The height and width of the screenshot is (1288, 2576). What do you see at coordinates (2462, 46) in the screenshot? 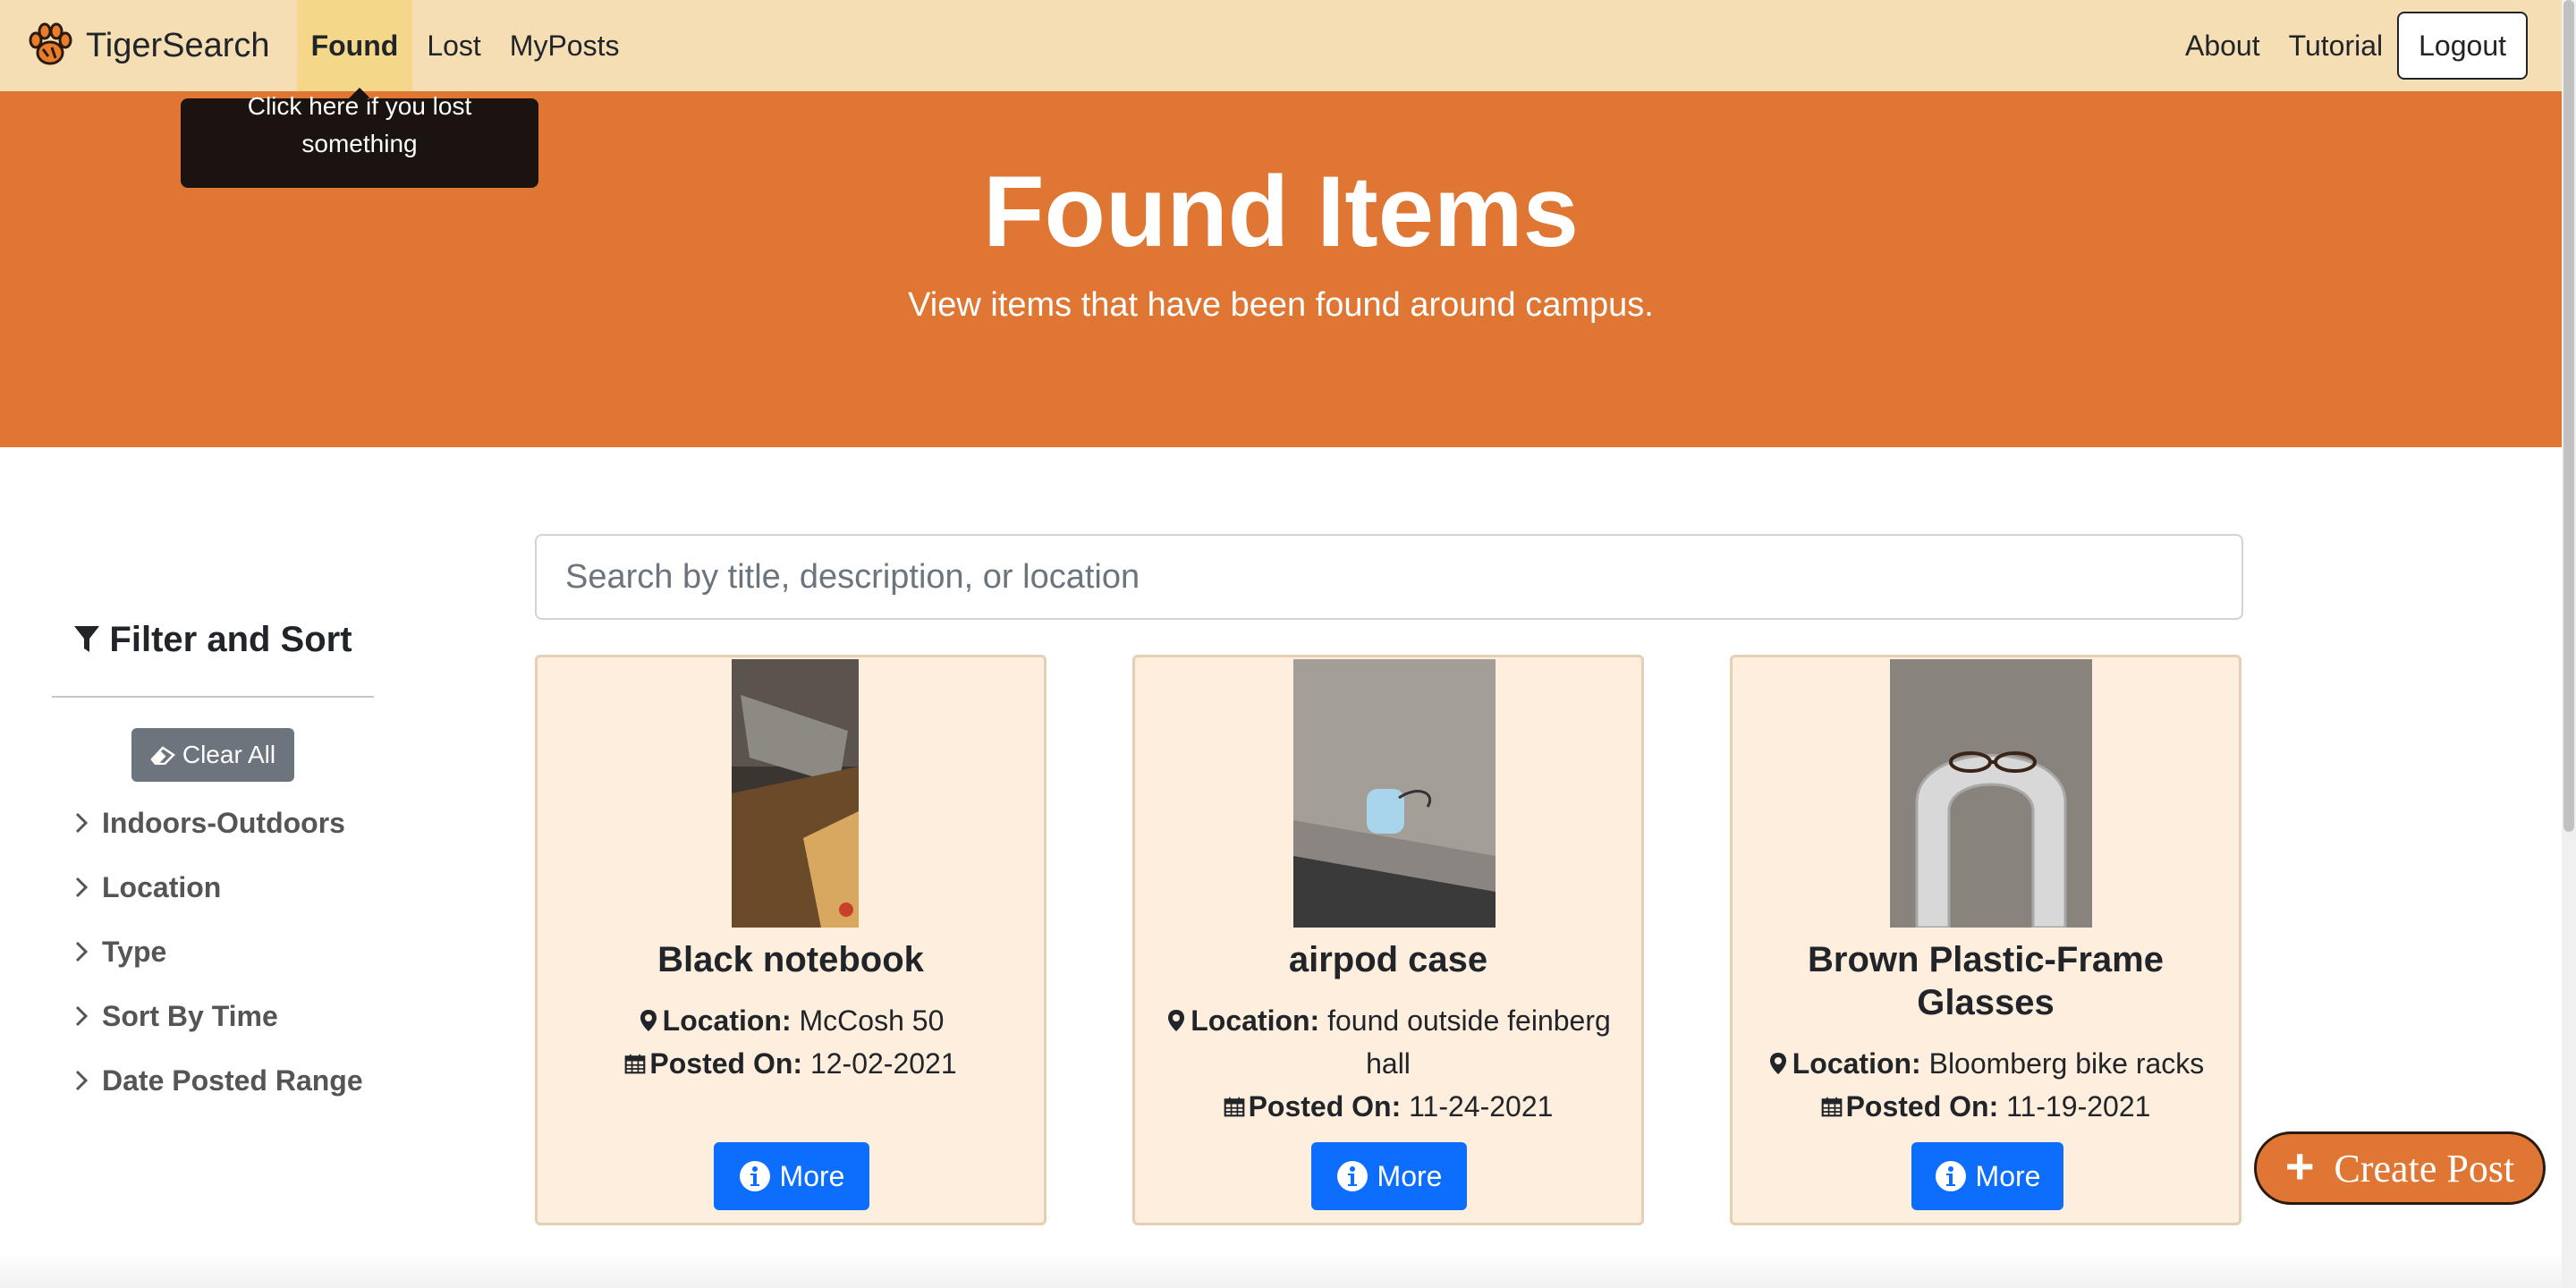
I see `logout-button: Logout` at bounding box center [2462, 46].